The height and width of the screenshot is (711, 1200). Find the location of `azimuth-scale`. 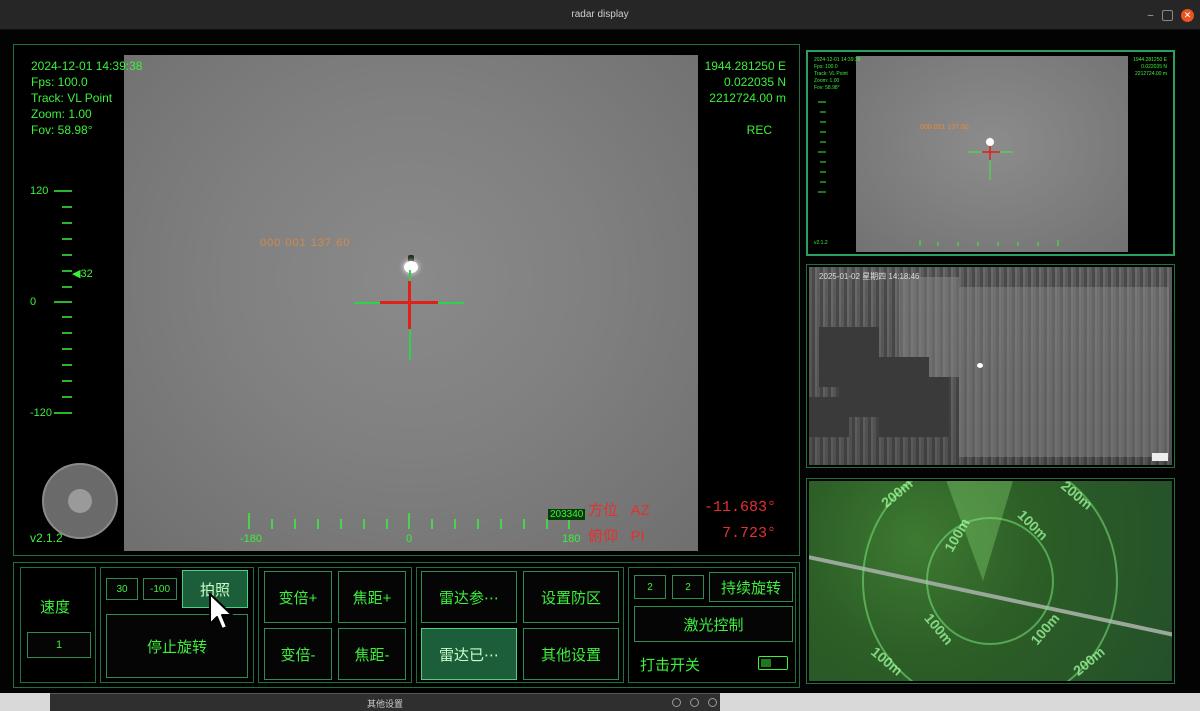

azimuth-scale is located at coordinates (409, 521).